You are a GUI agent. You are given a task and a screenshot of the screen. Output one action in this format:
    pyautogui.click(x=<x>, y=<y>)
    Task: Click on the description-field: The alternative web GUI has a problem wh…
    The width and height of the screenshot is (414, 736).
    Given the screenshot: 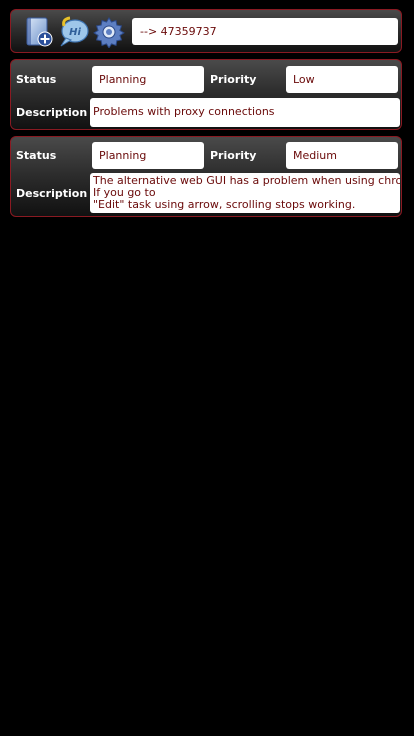 What is the action you would take?
    pyautogui.click(x=245, y=193)
    